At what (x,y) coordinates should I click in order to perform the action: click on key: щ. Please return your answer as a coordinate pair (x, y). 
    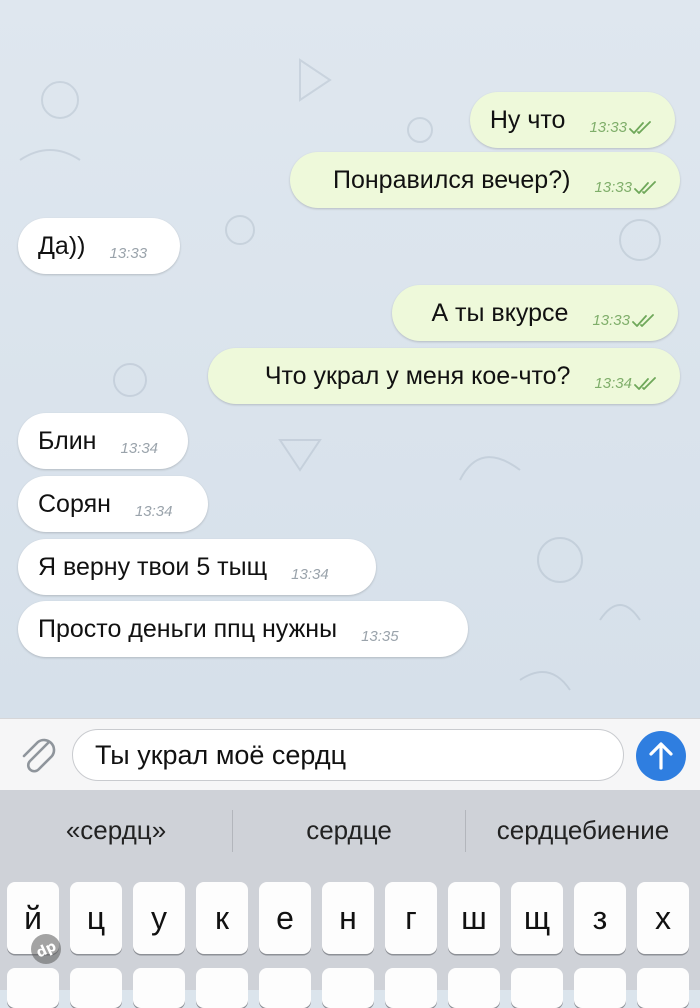
    Looking at the image, I should click on (537, 918).